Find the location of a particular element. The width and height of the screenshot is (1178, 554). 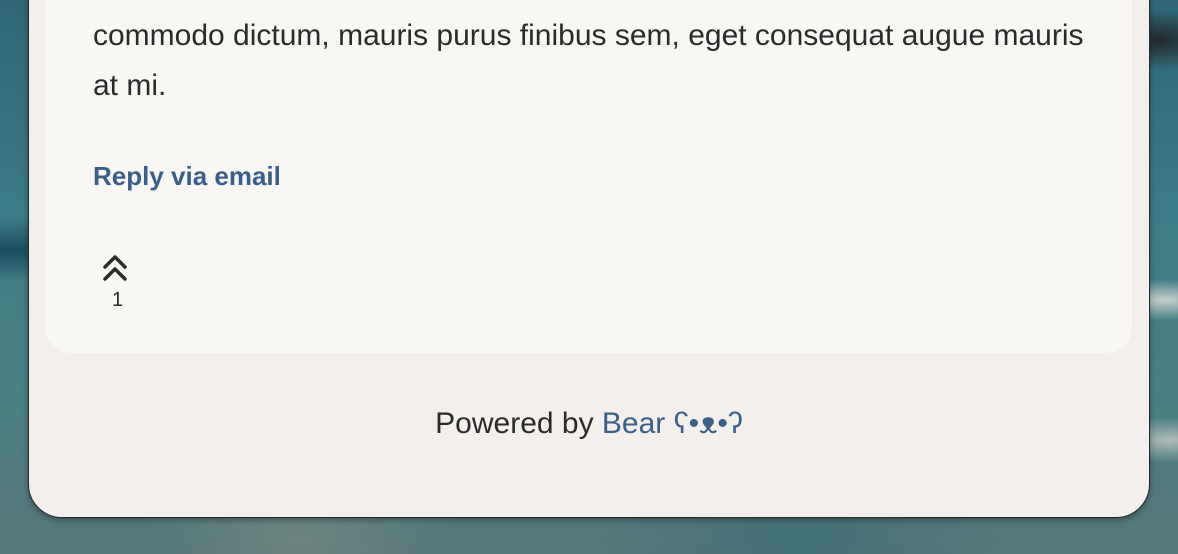

upvote-count: 1 is located at coordinates (118, 300).